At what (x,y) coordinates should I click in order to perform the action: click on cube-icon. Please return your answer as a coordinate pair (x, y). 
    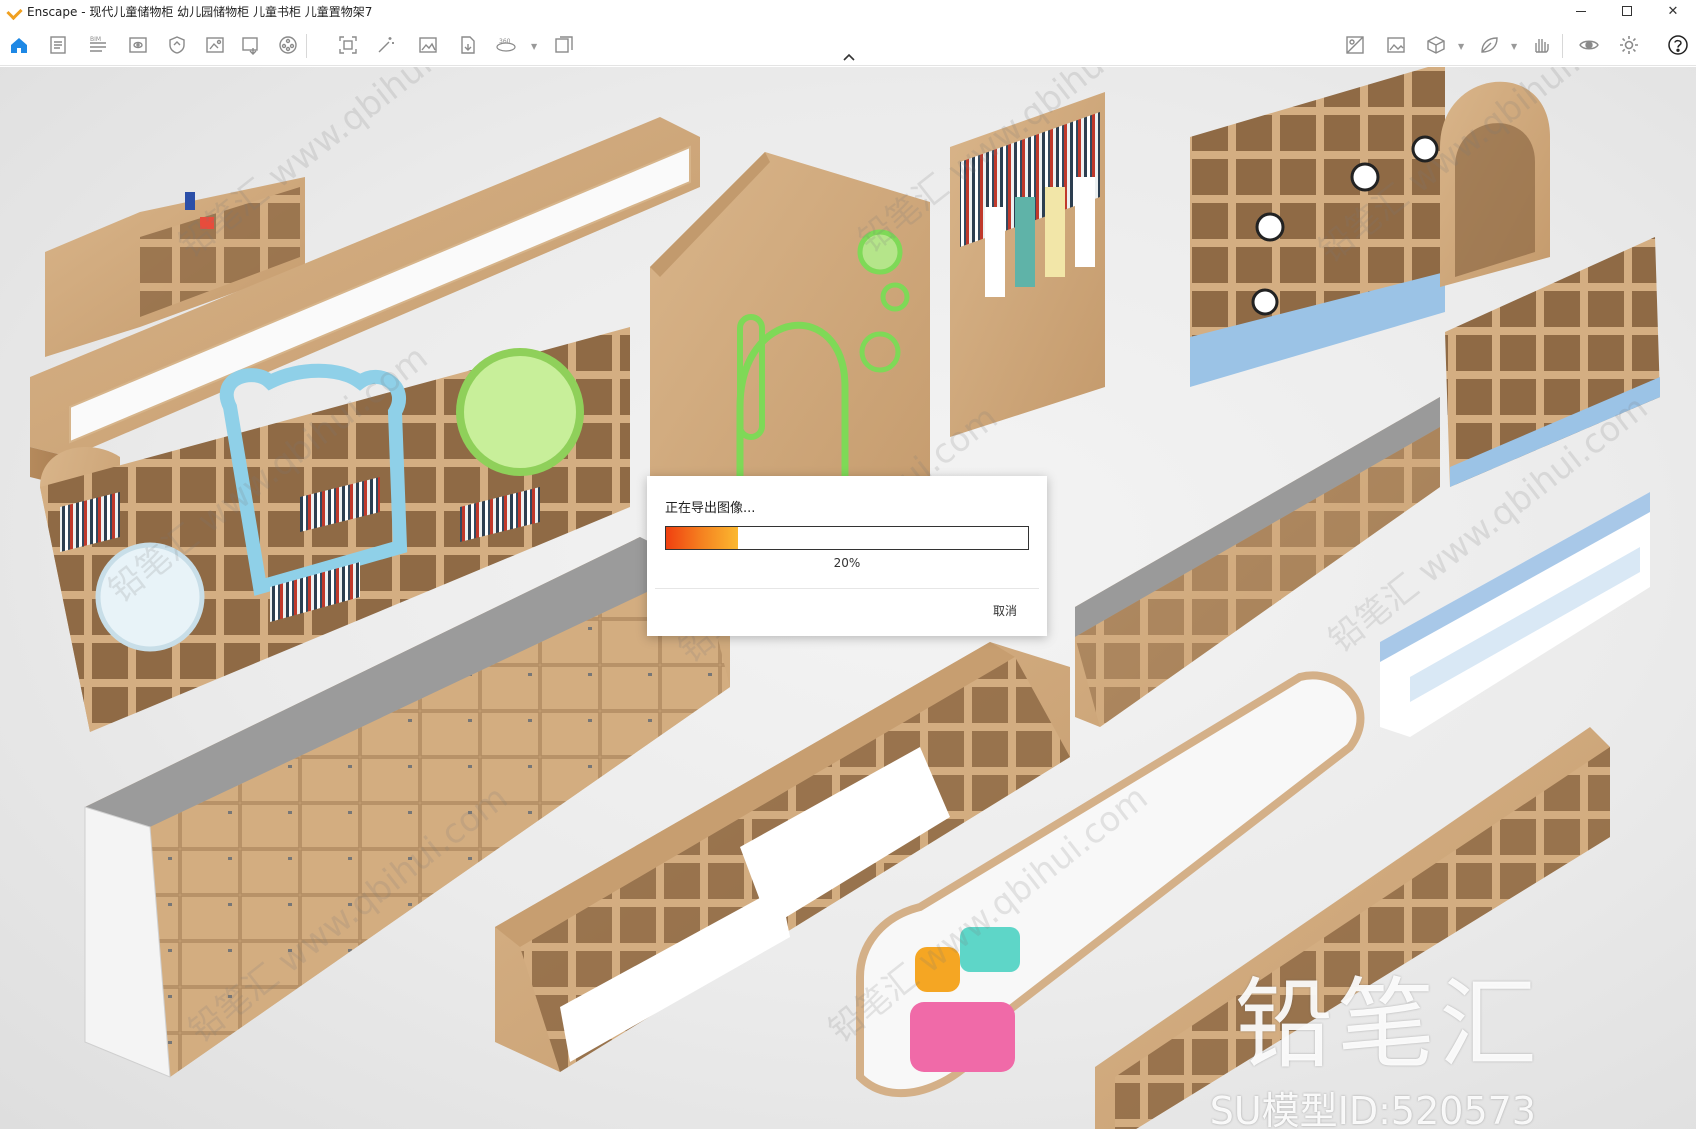
    Looking at the image, I should click on (1436, 45).